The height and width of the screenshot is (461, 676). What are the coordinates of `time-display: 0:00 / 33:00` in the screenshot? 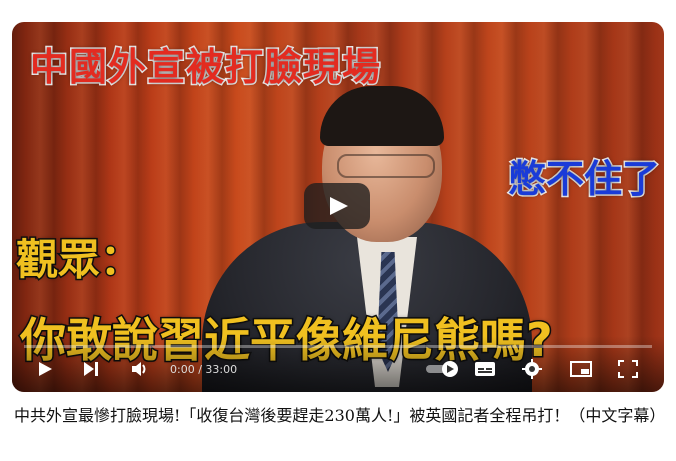 It's located at (204, 369).